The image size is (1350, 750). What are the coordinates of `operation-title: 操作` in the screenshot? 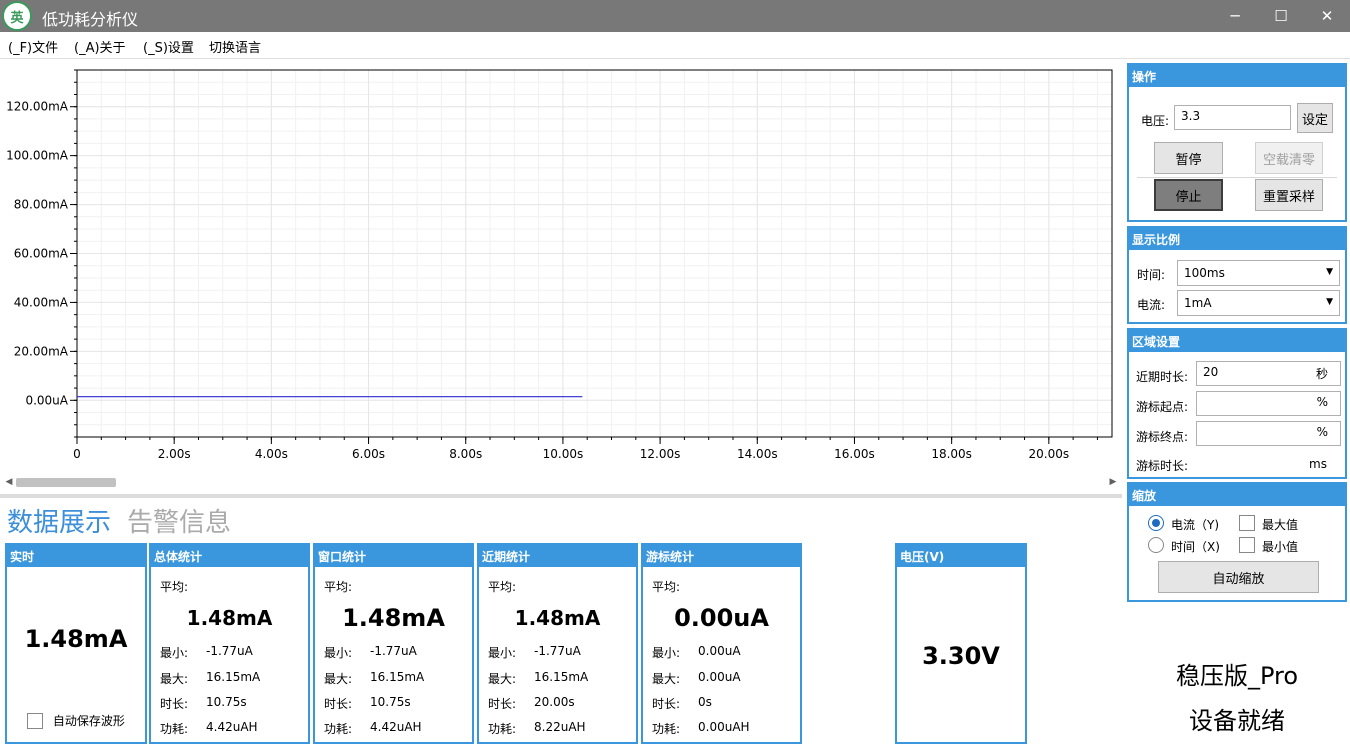 It's located at (1237, 76).